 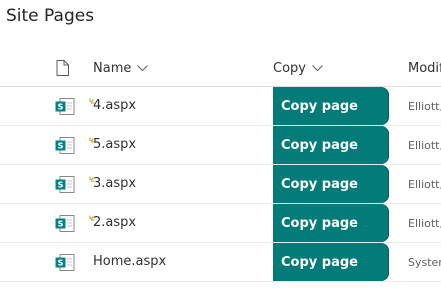 I want to click on list-row: S Home.aspx Copy page System, so click(x=220, y=262).